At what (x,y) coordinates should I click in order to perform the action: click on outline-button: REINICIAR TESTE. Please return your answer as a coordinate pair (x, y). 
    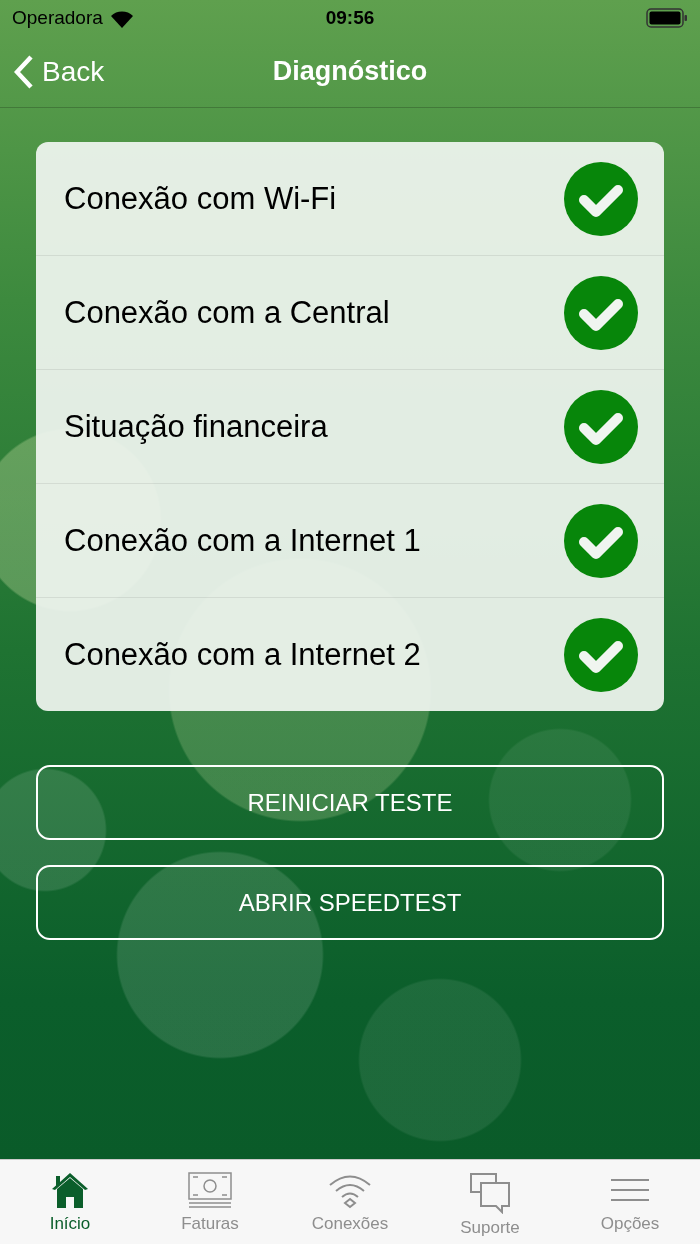
    Looking at the image, I should click on (350, 802).